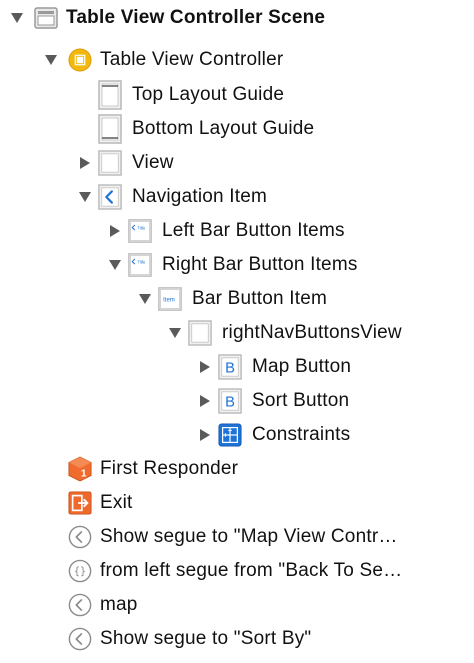  I want to click on constraints-label: Constraints, so click(301, 434).